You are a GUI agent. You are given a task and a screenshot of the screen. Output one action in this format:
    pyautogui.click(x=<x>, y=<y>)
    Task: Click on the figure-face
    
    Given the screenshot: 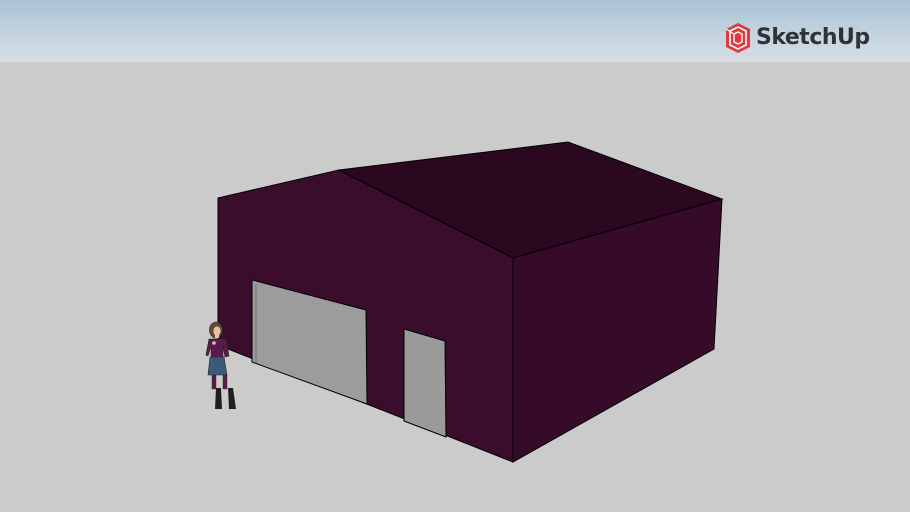 What is the action you would take?
    pyautogui.click(x=217, y=331)
    